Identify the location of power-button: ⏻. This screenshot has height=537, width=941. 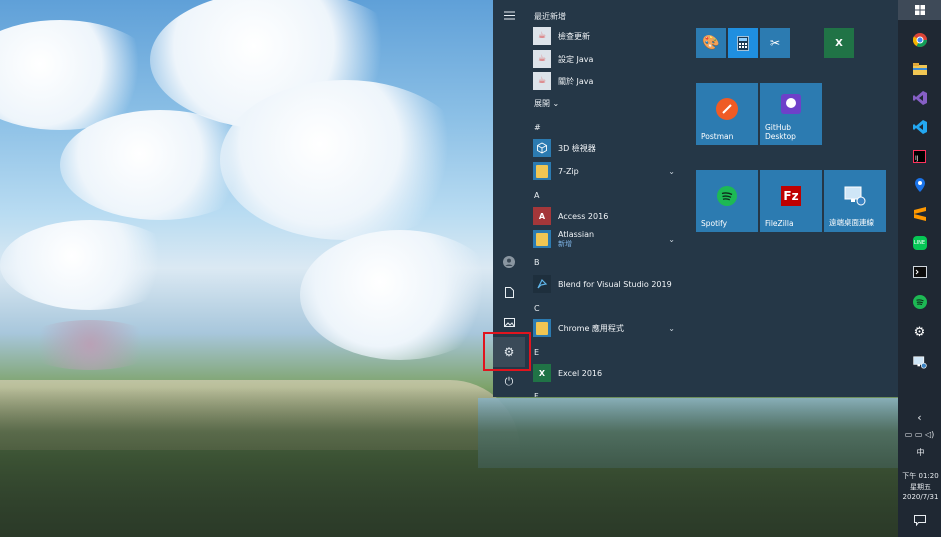
(509, 382).